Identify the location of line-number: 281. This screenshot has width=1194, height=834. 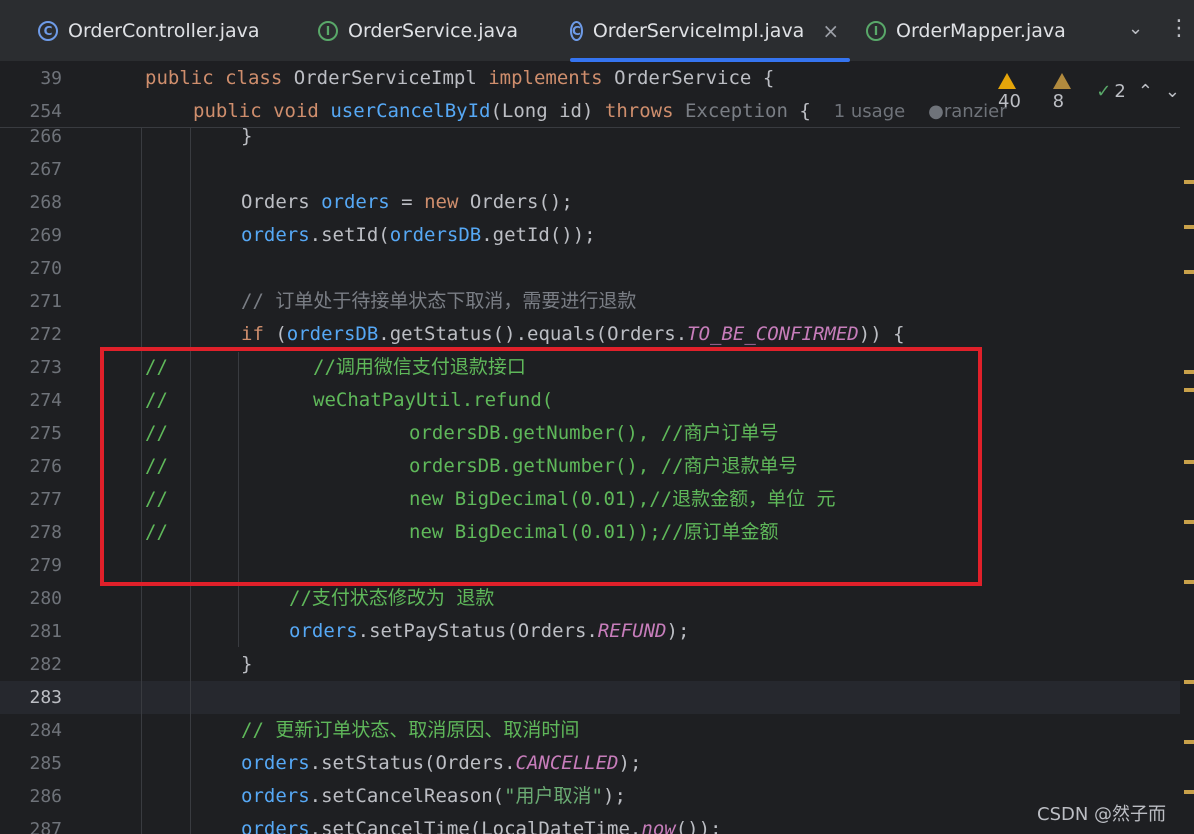
(45, 631).